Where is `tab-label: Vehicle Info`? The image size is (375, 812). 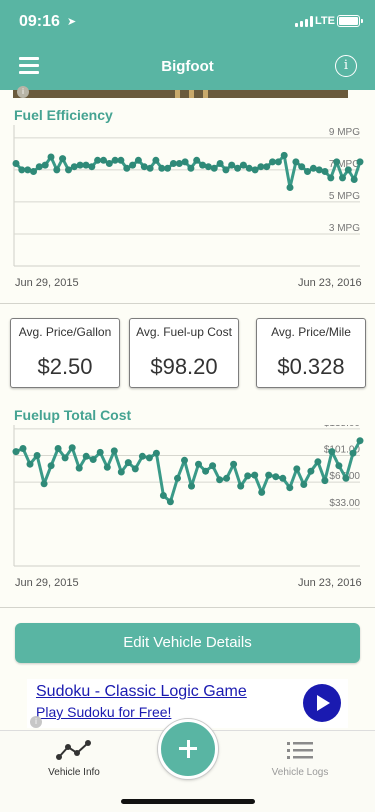
tab-label: Vehicle Info is located at coordinates (74, 772).